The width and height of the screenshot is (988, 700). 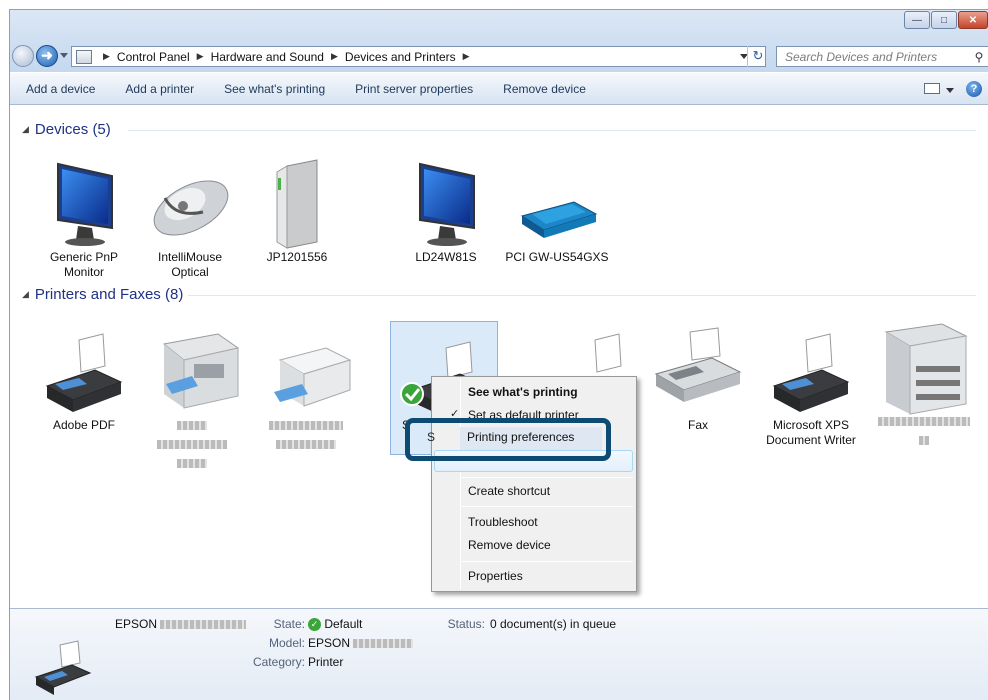 What do you see at coordinates (557, 204) in the screenshot?
I see `network-router-icon` at bounding box center [557, 204].